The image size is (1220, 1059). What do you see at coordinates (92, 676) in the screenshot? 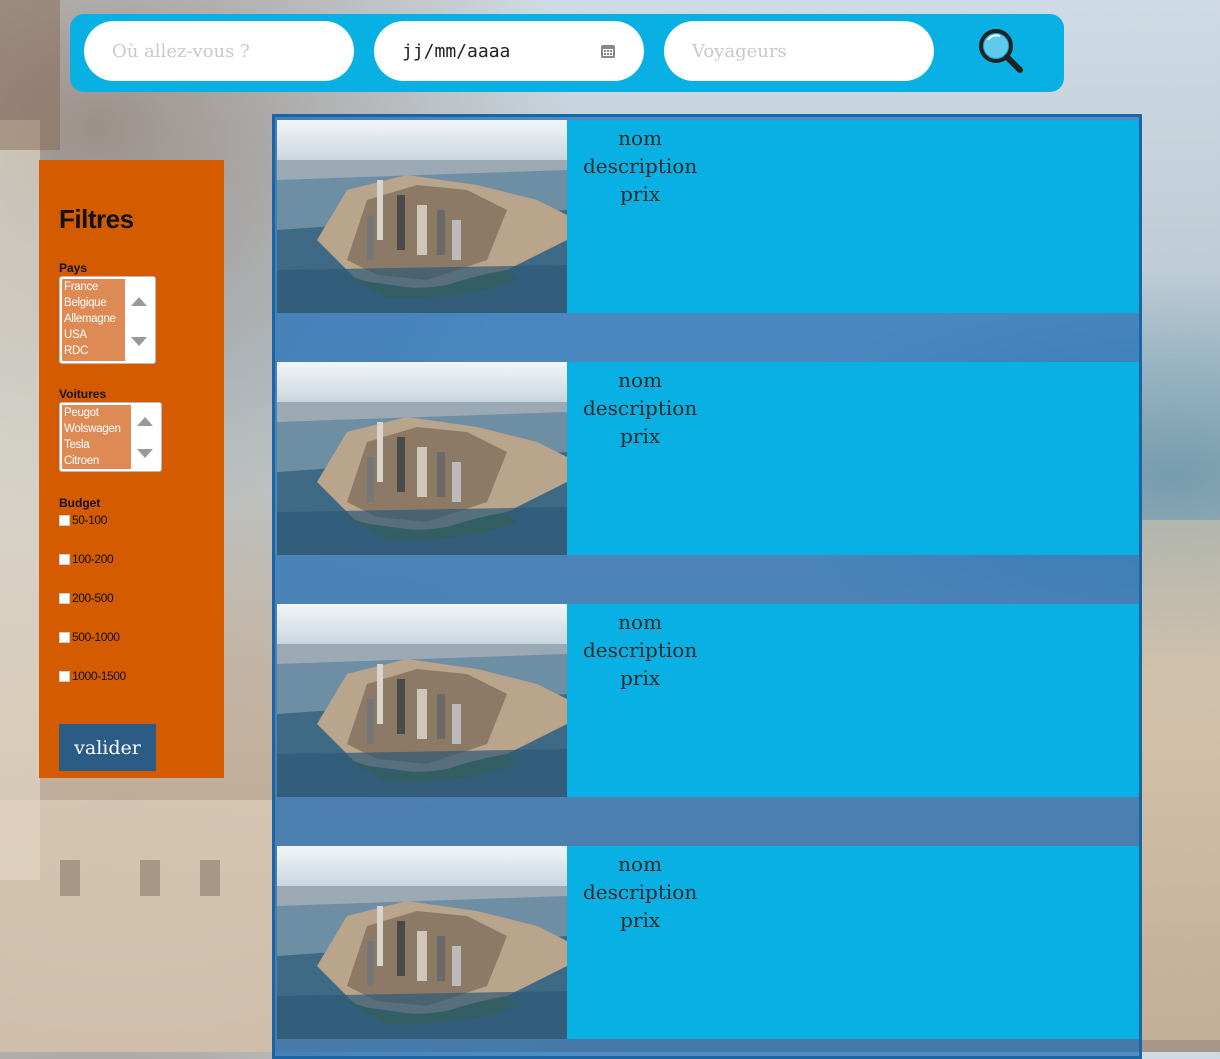
I see `budget-option: 1000-1500` at bounding box center [92, 676].